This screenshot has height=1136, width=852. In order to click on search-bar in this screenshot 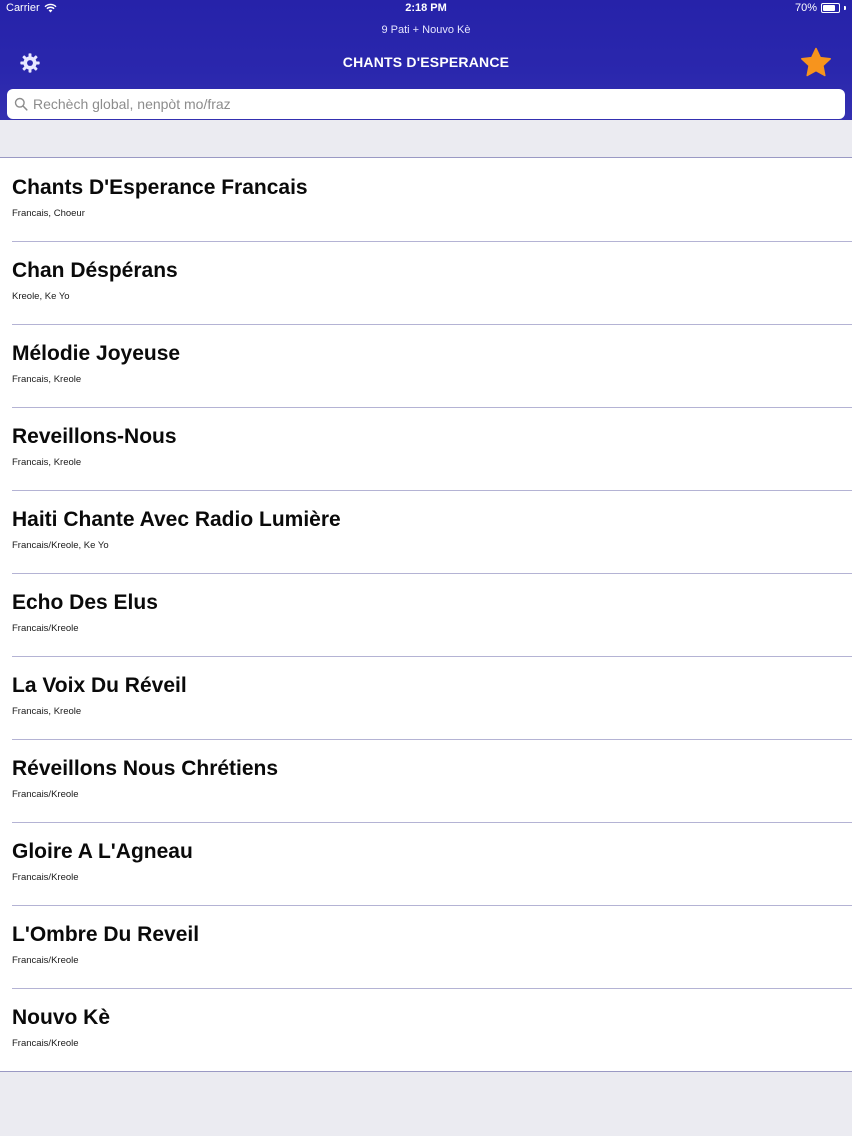, I will do `click(426, 104)`.